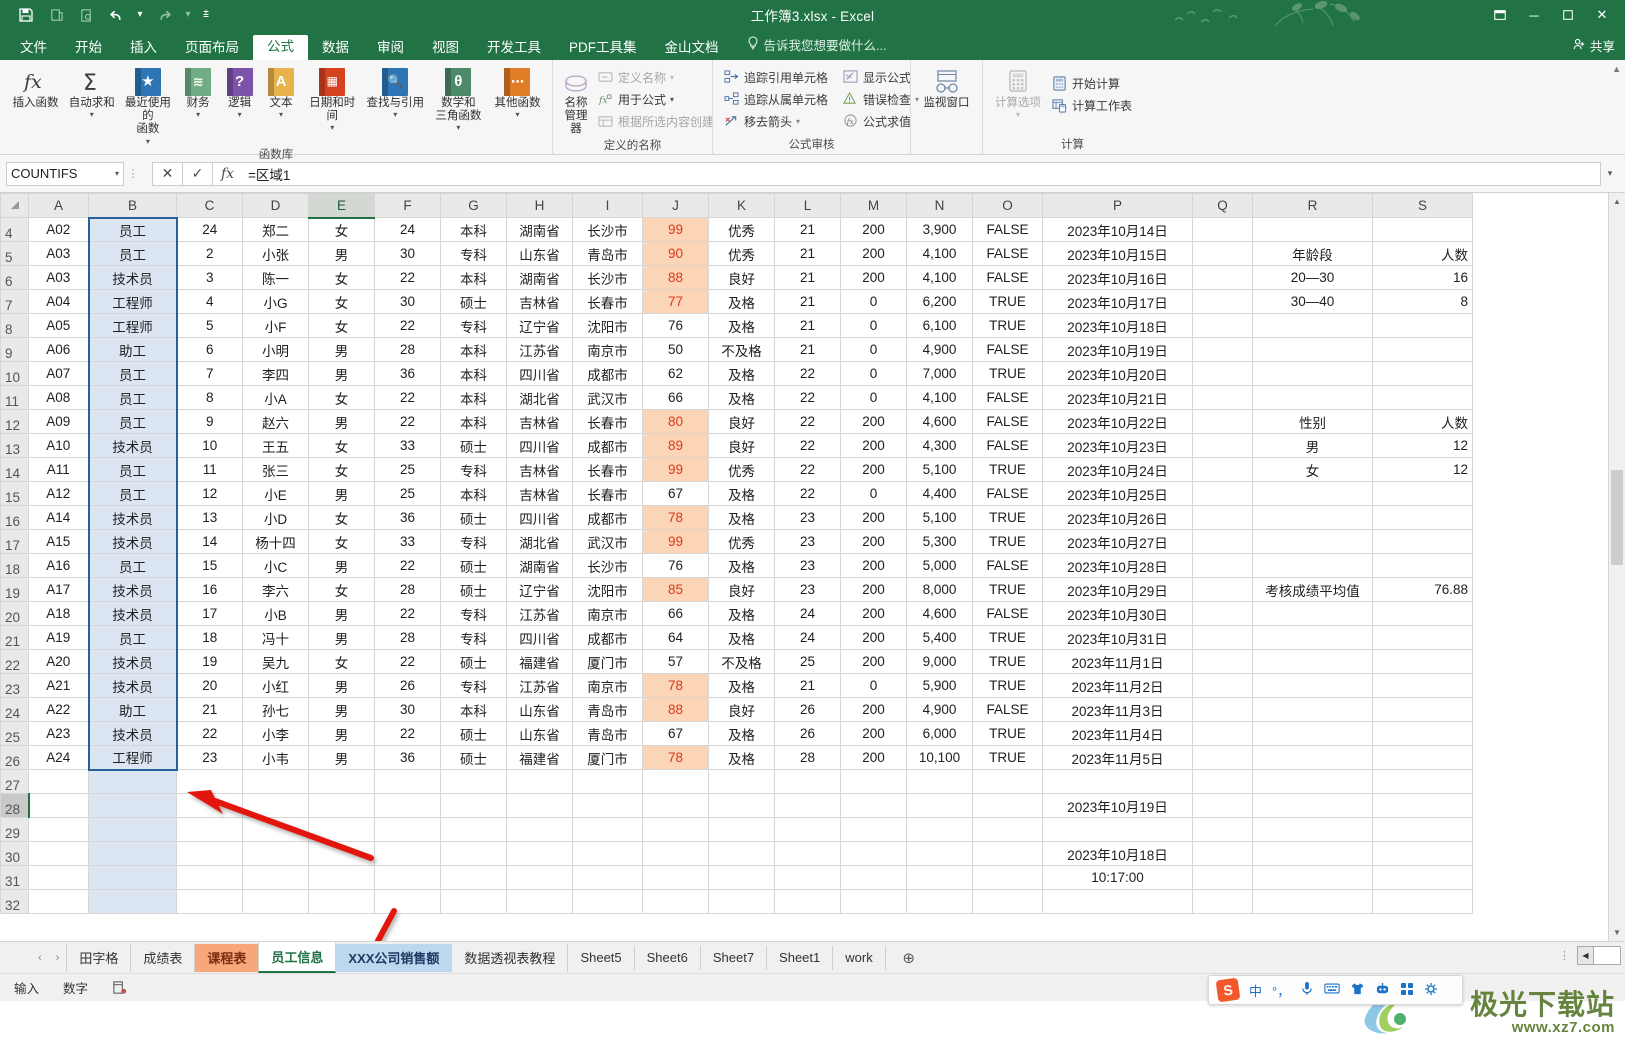 The width and height of the screenshot is (1625, 1040). Describe the element at coordinates (1222, 613) in the screenshot. I see `cell-Q20` at that location.